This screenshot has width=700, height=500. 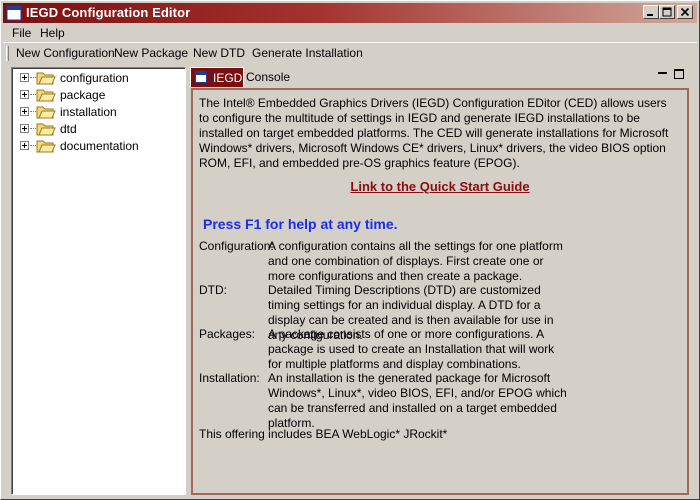 I want to click on menu-bar: File Help, so click(x=350, y=33).